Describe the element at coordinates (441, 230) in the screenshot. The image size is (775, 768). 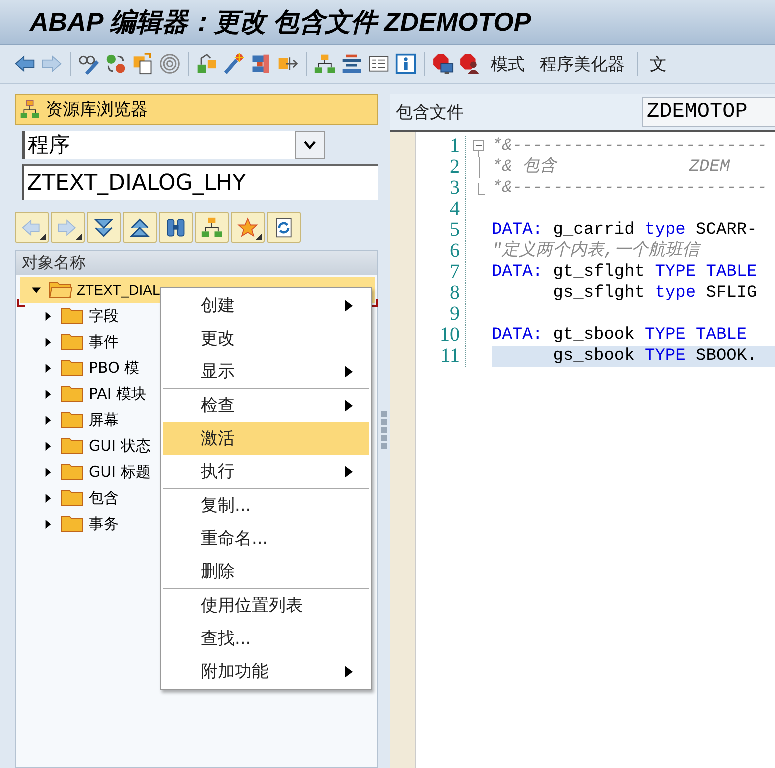
I see `line-number: 5` at that location.